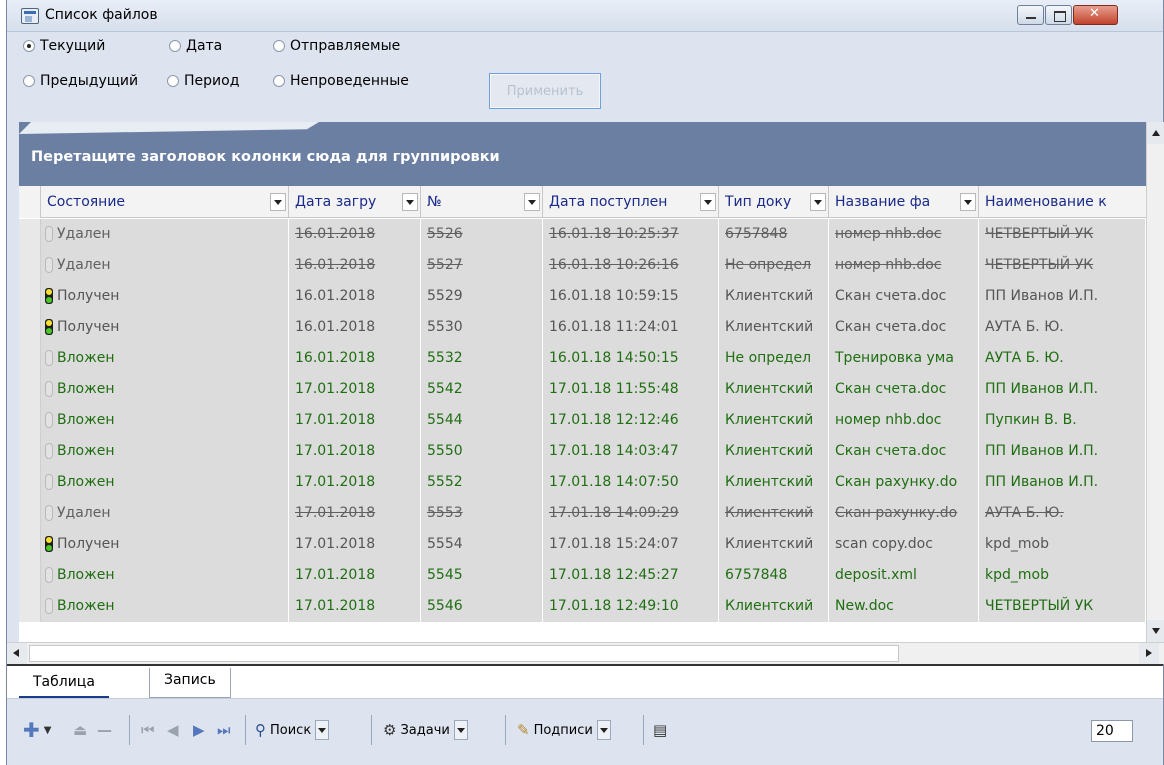 The width and height of the screenshot is (1164, 765). Describe the element at coordinates (904, 327) in the screenshot. I see `cell-file: Скан счета.doc` at that location.